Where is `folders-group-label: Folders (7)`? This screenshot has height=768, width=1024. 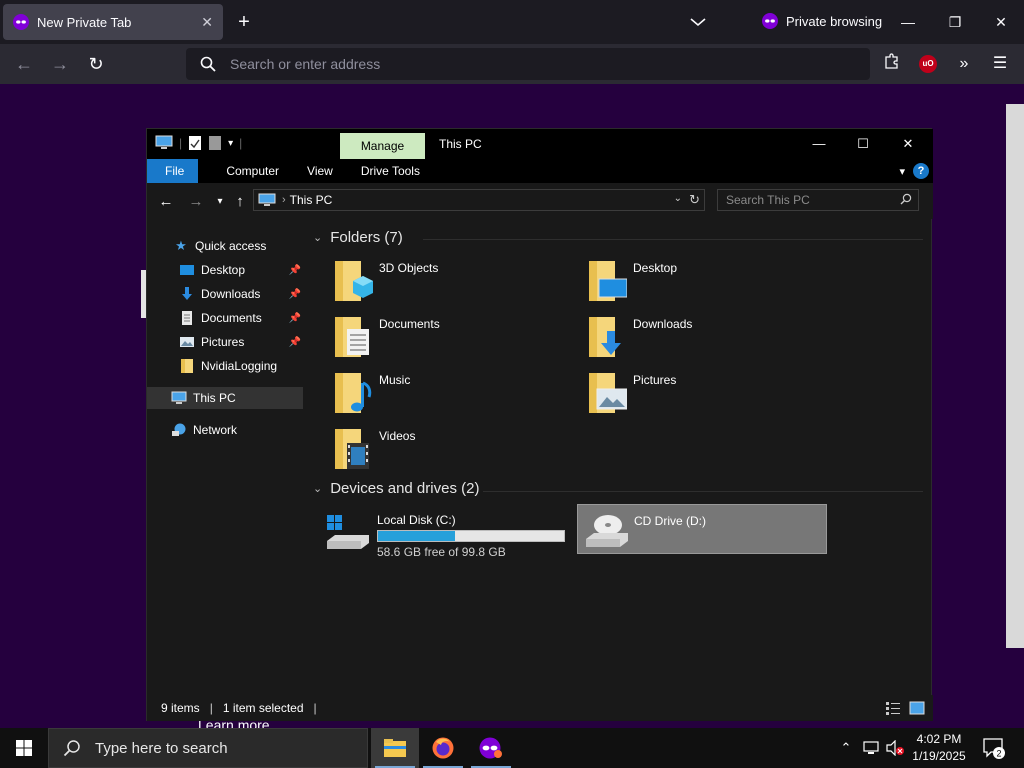 folders-group-label: Folders (7) is located at coordinates (366, 237).